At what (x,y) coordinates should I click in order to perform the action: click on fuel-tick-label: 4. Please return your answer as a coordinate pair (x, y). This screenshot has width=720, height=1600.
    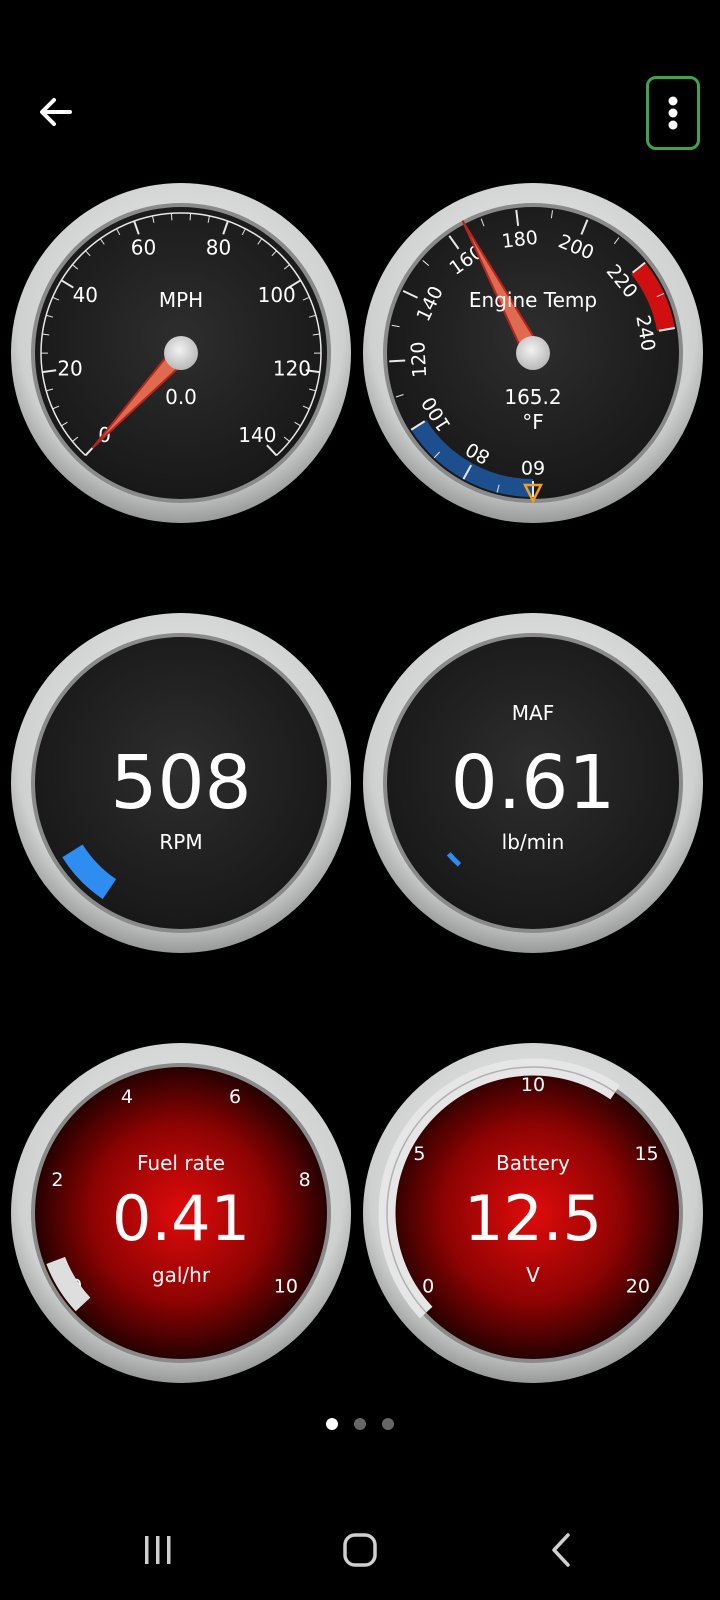
    Looking at the image, I should click on (127, 1097).